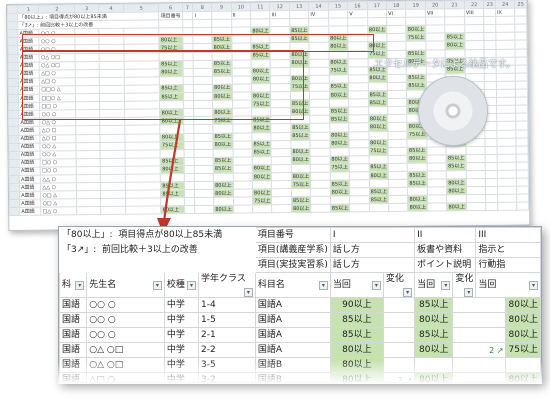 This screenshot has height=400, width=550. I want to click on col-header-g2-current: 当回 ▾, so click(434, 285).